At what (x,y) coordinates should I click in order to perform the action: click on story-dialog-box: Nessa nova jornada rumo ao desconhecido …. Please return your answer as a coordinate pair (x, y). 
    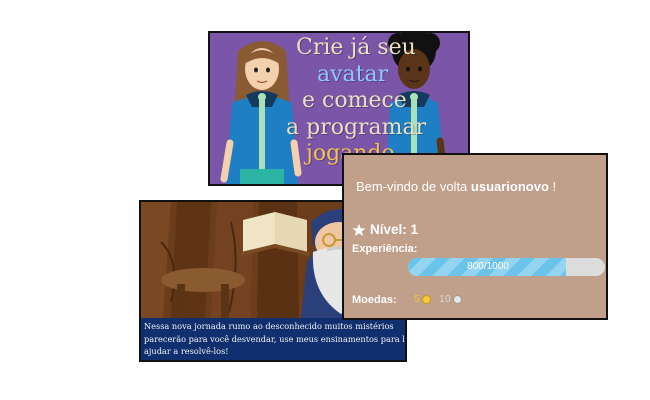
    Looking at the image, I should click on (273, 339).